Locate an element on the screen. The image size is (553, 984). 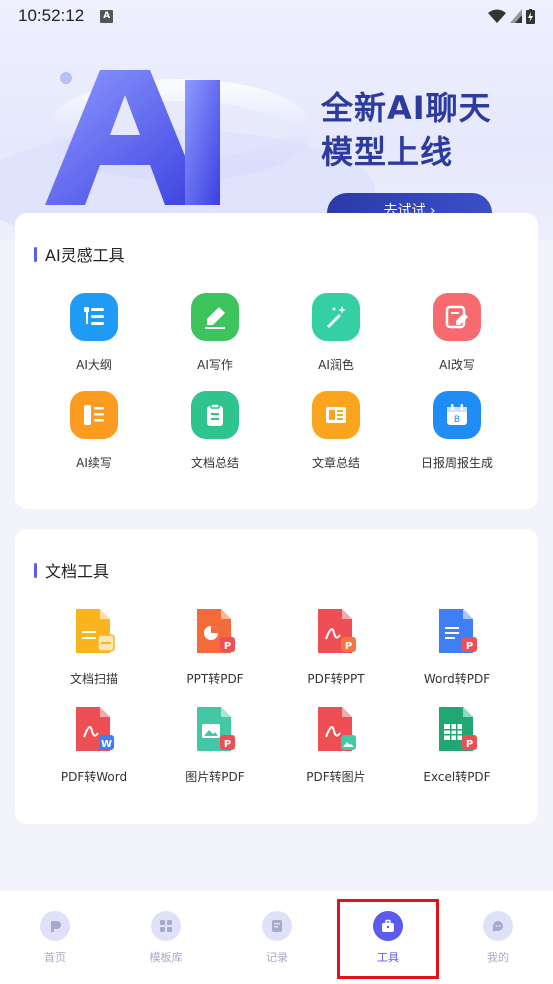
doc-tools-title: 文档工具 is located at coordinates (72, 571).